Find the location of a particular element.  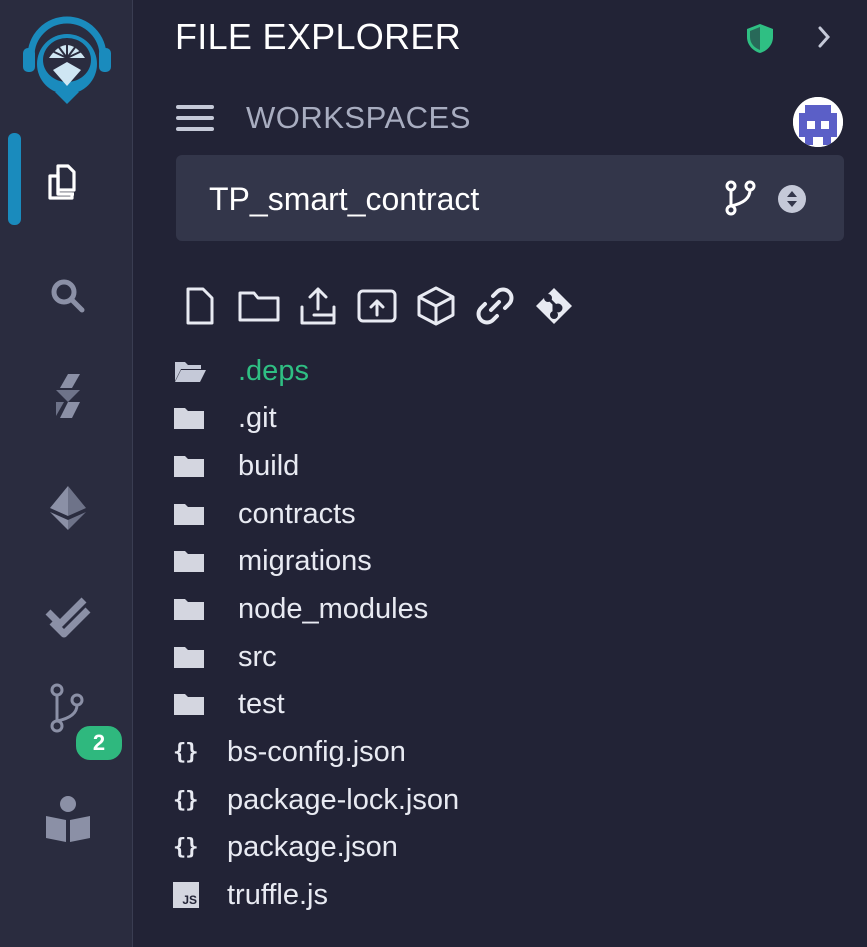

chevron-right-icon is located at coordinates (824, 37).